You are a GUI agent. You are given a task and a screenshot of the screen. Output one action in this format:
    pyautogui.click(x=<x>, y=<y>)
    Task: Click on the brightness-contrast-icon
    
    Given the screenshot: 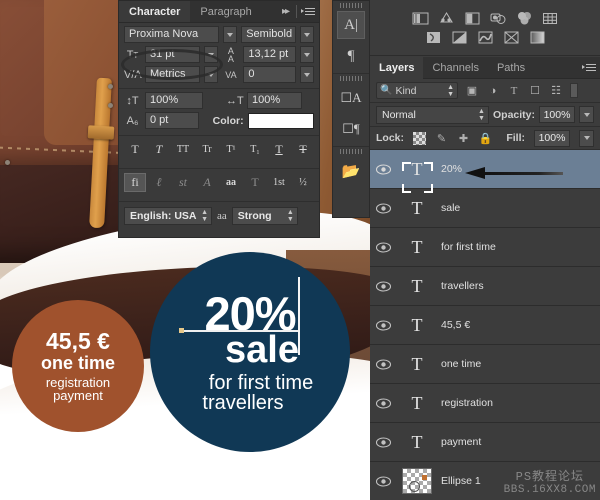 What is the action you would take?
    pyautogui.click(x=420, y=18)
    